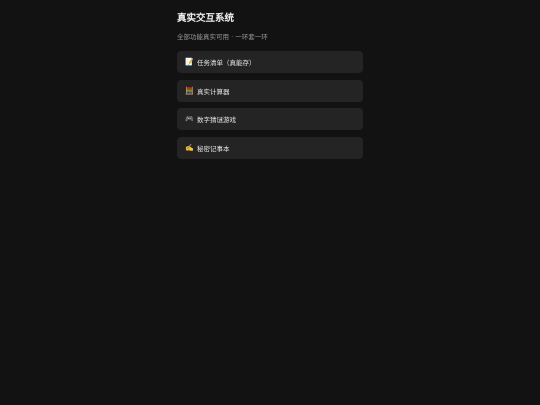 The height and width of the screenshot is (405, 540). What do you see at coordinates (270, 119) in the screenshot?
I see `menu-item-guess-game: 🎮 数字猜谜游戏` at bounding box center [270, 119].